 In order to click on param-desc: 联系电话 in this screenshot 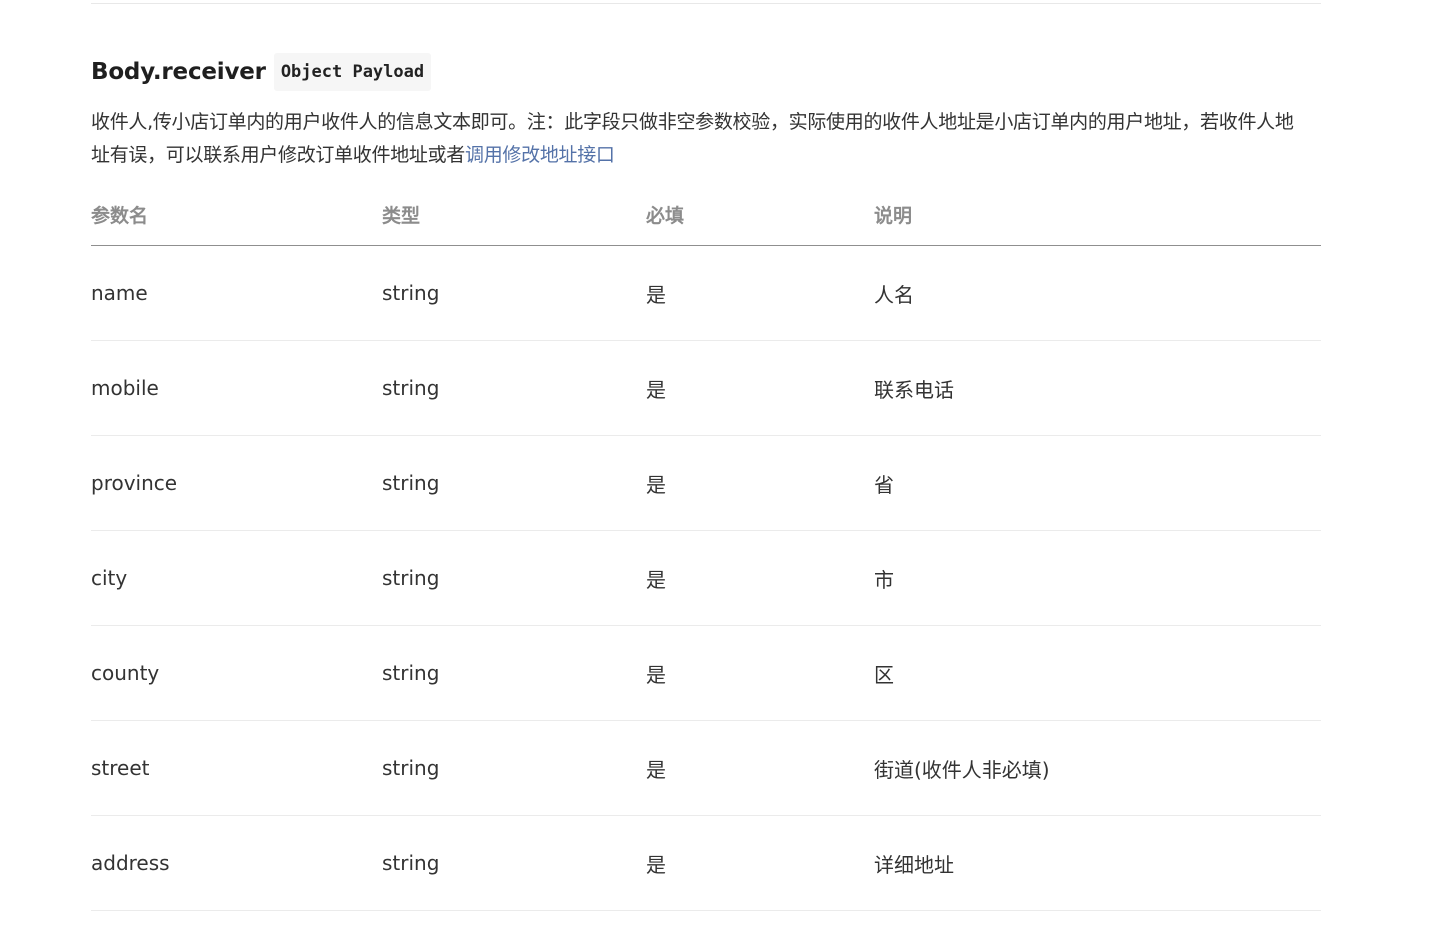, I will do `click(1097, 388)`.